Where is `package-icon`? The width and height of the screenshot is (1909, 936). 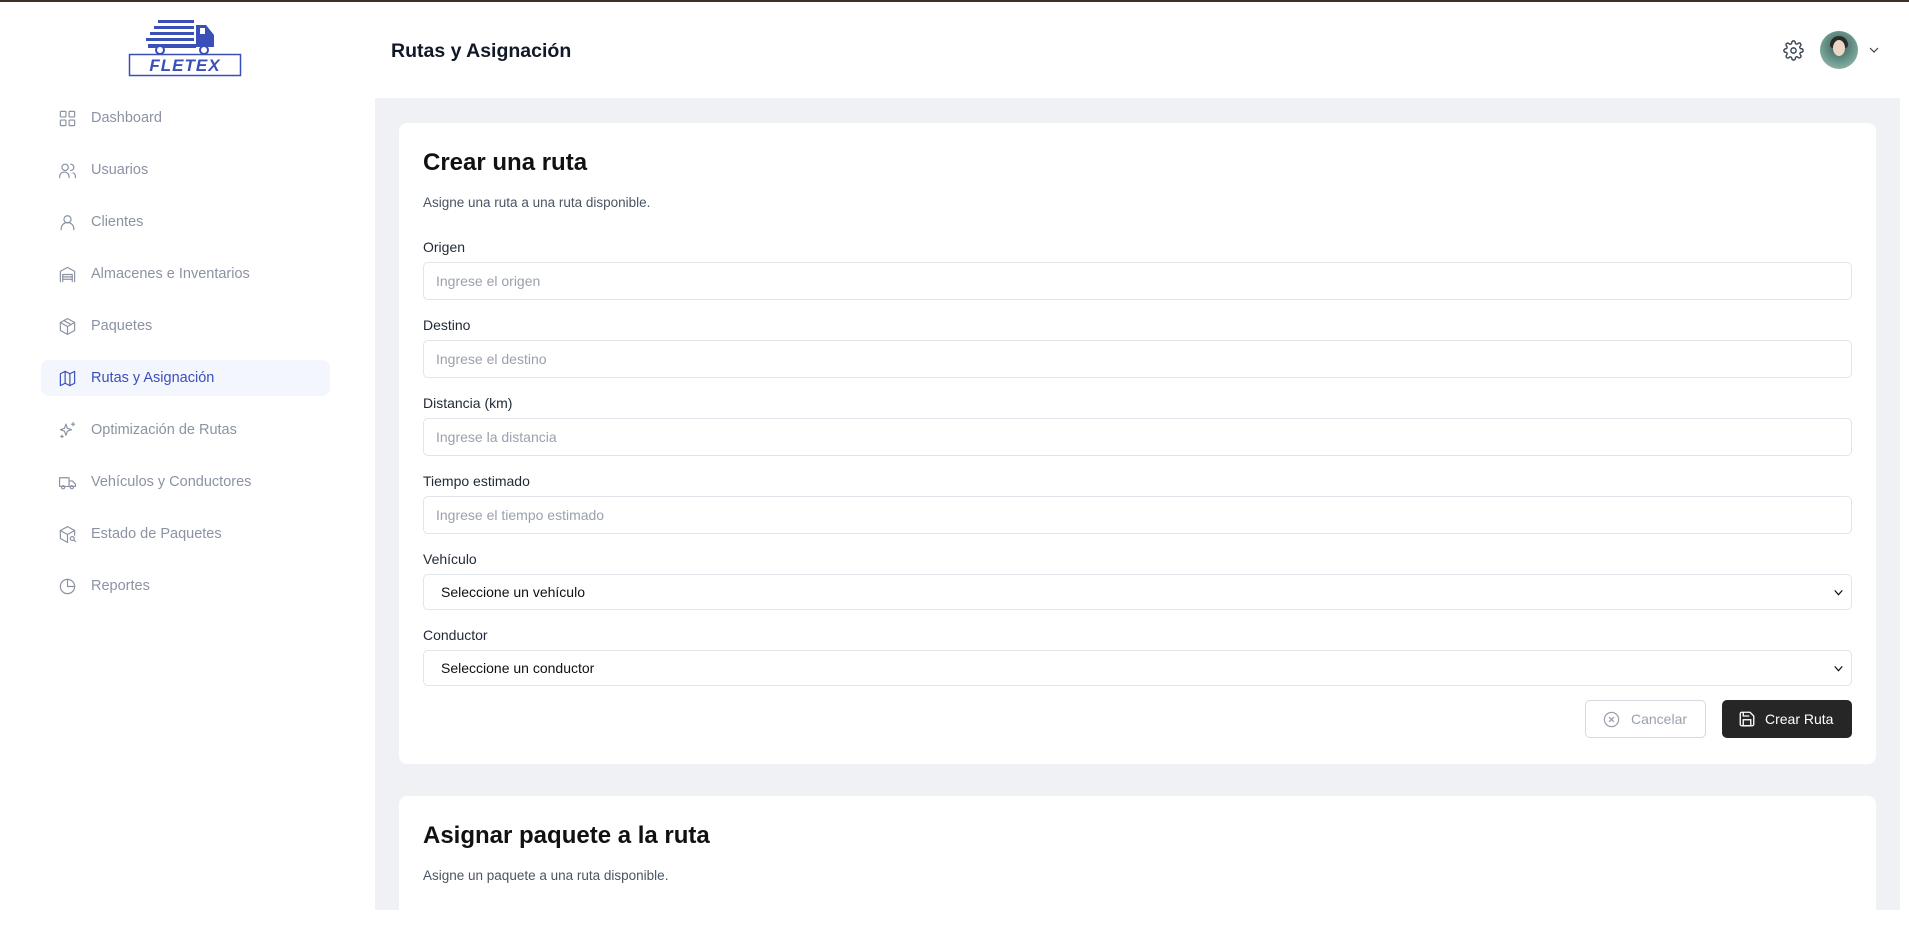
package-icon is located at coordinates (67, 326).